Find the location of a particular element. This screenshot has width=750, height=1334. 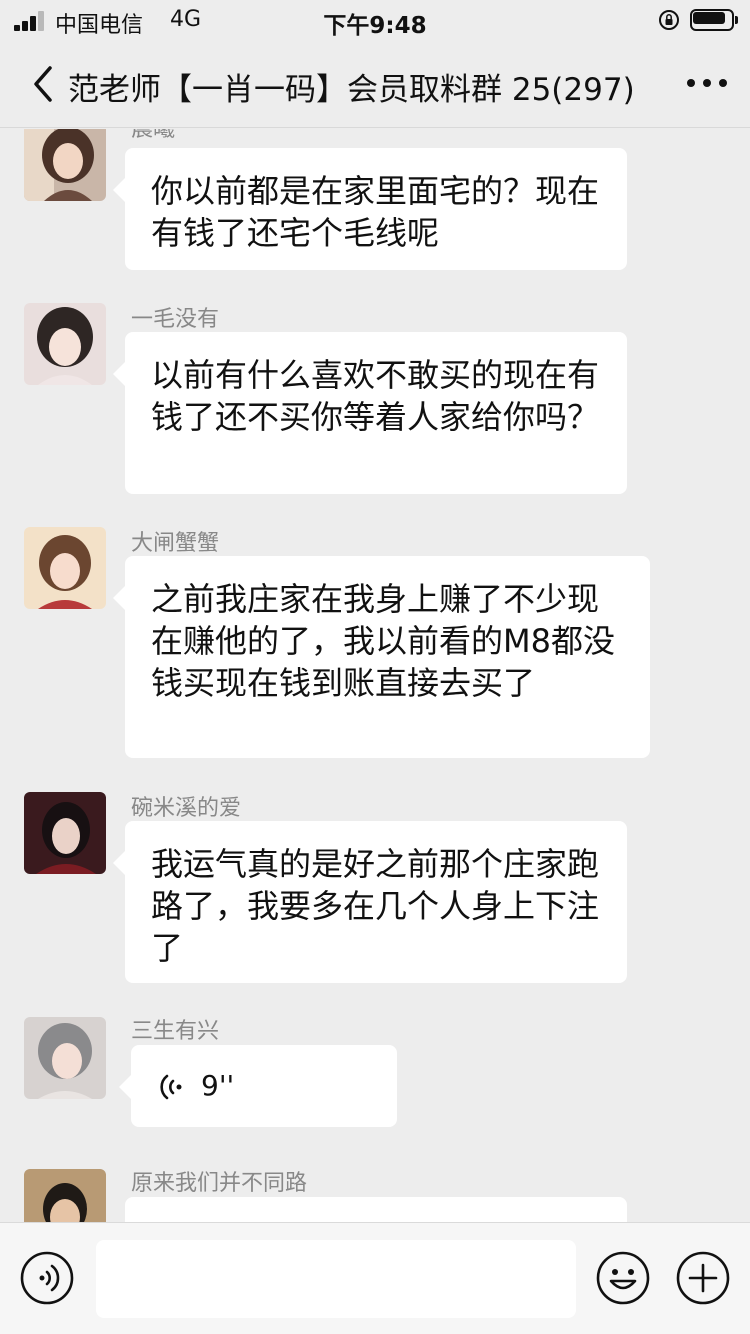

voice-wave-icon is located at coordinates (171, 1087).